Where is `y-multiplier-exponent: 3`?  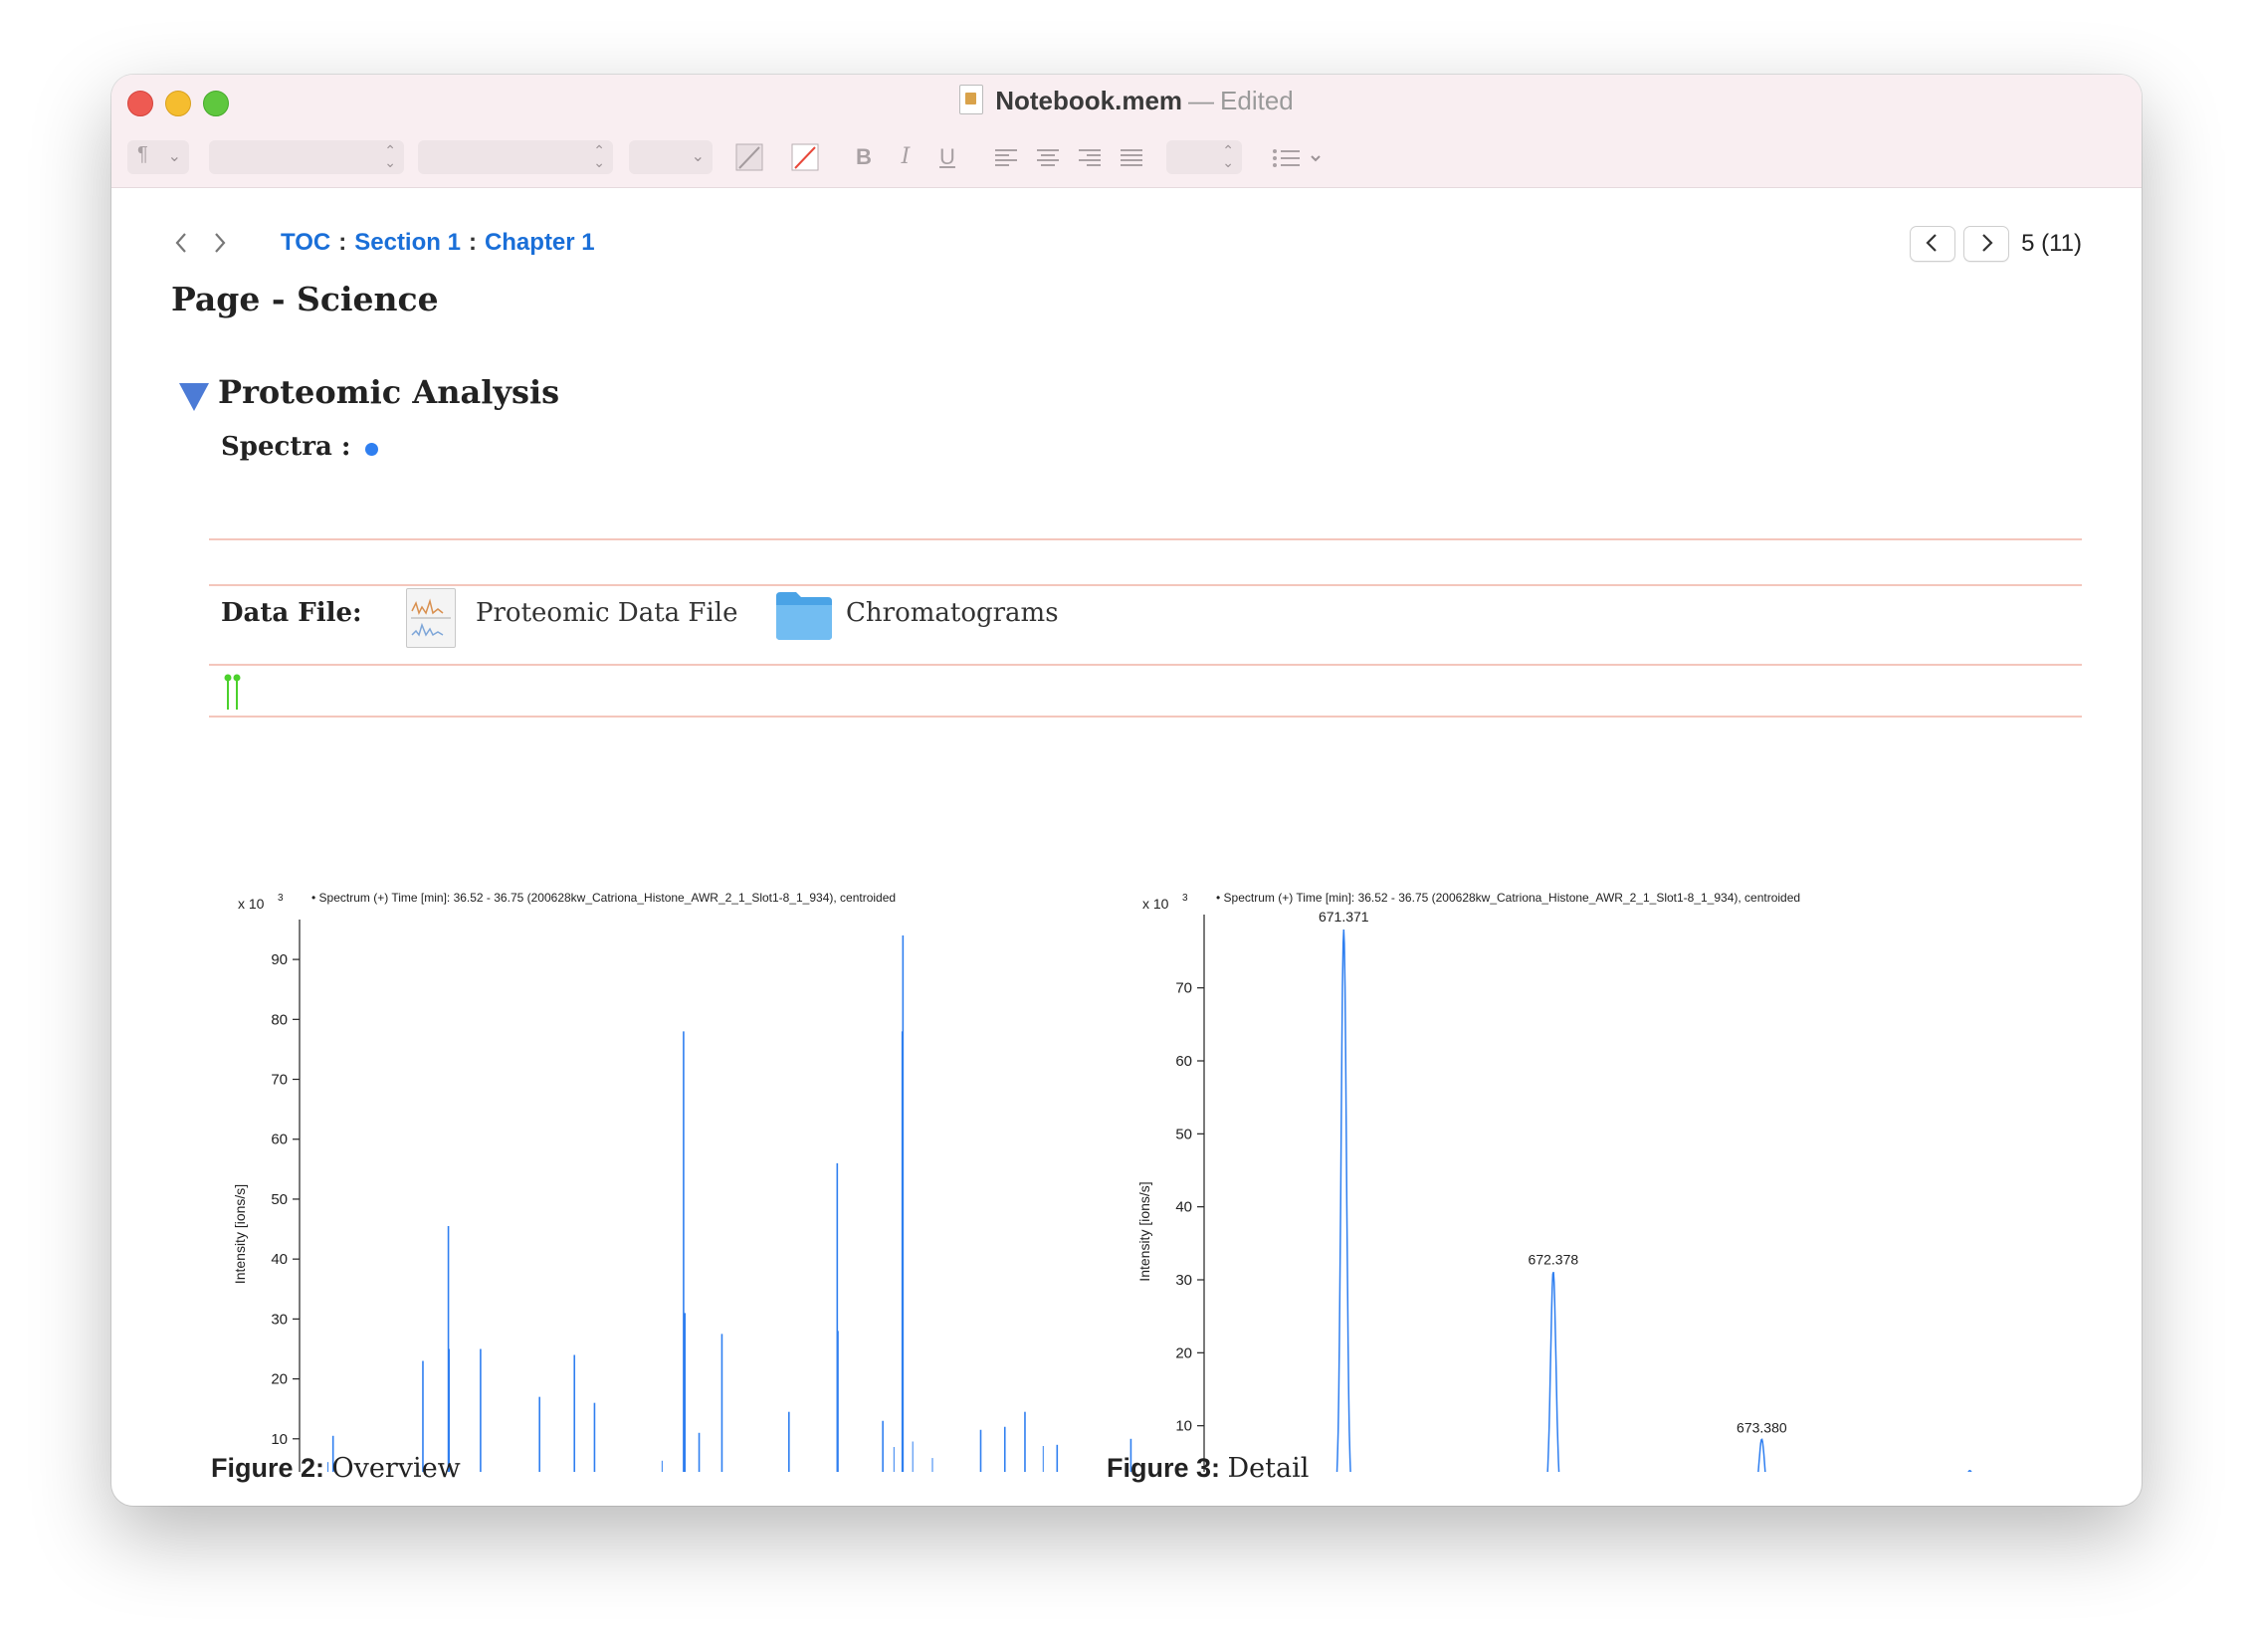 y-multiplier-exponent: 3 is located at coordinates (281, 899).